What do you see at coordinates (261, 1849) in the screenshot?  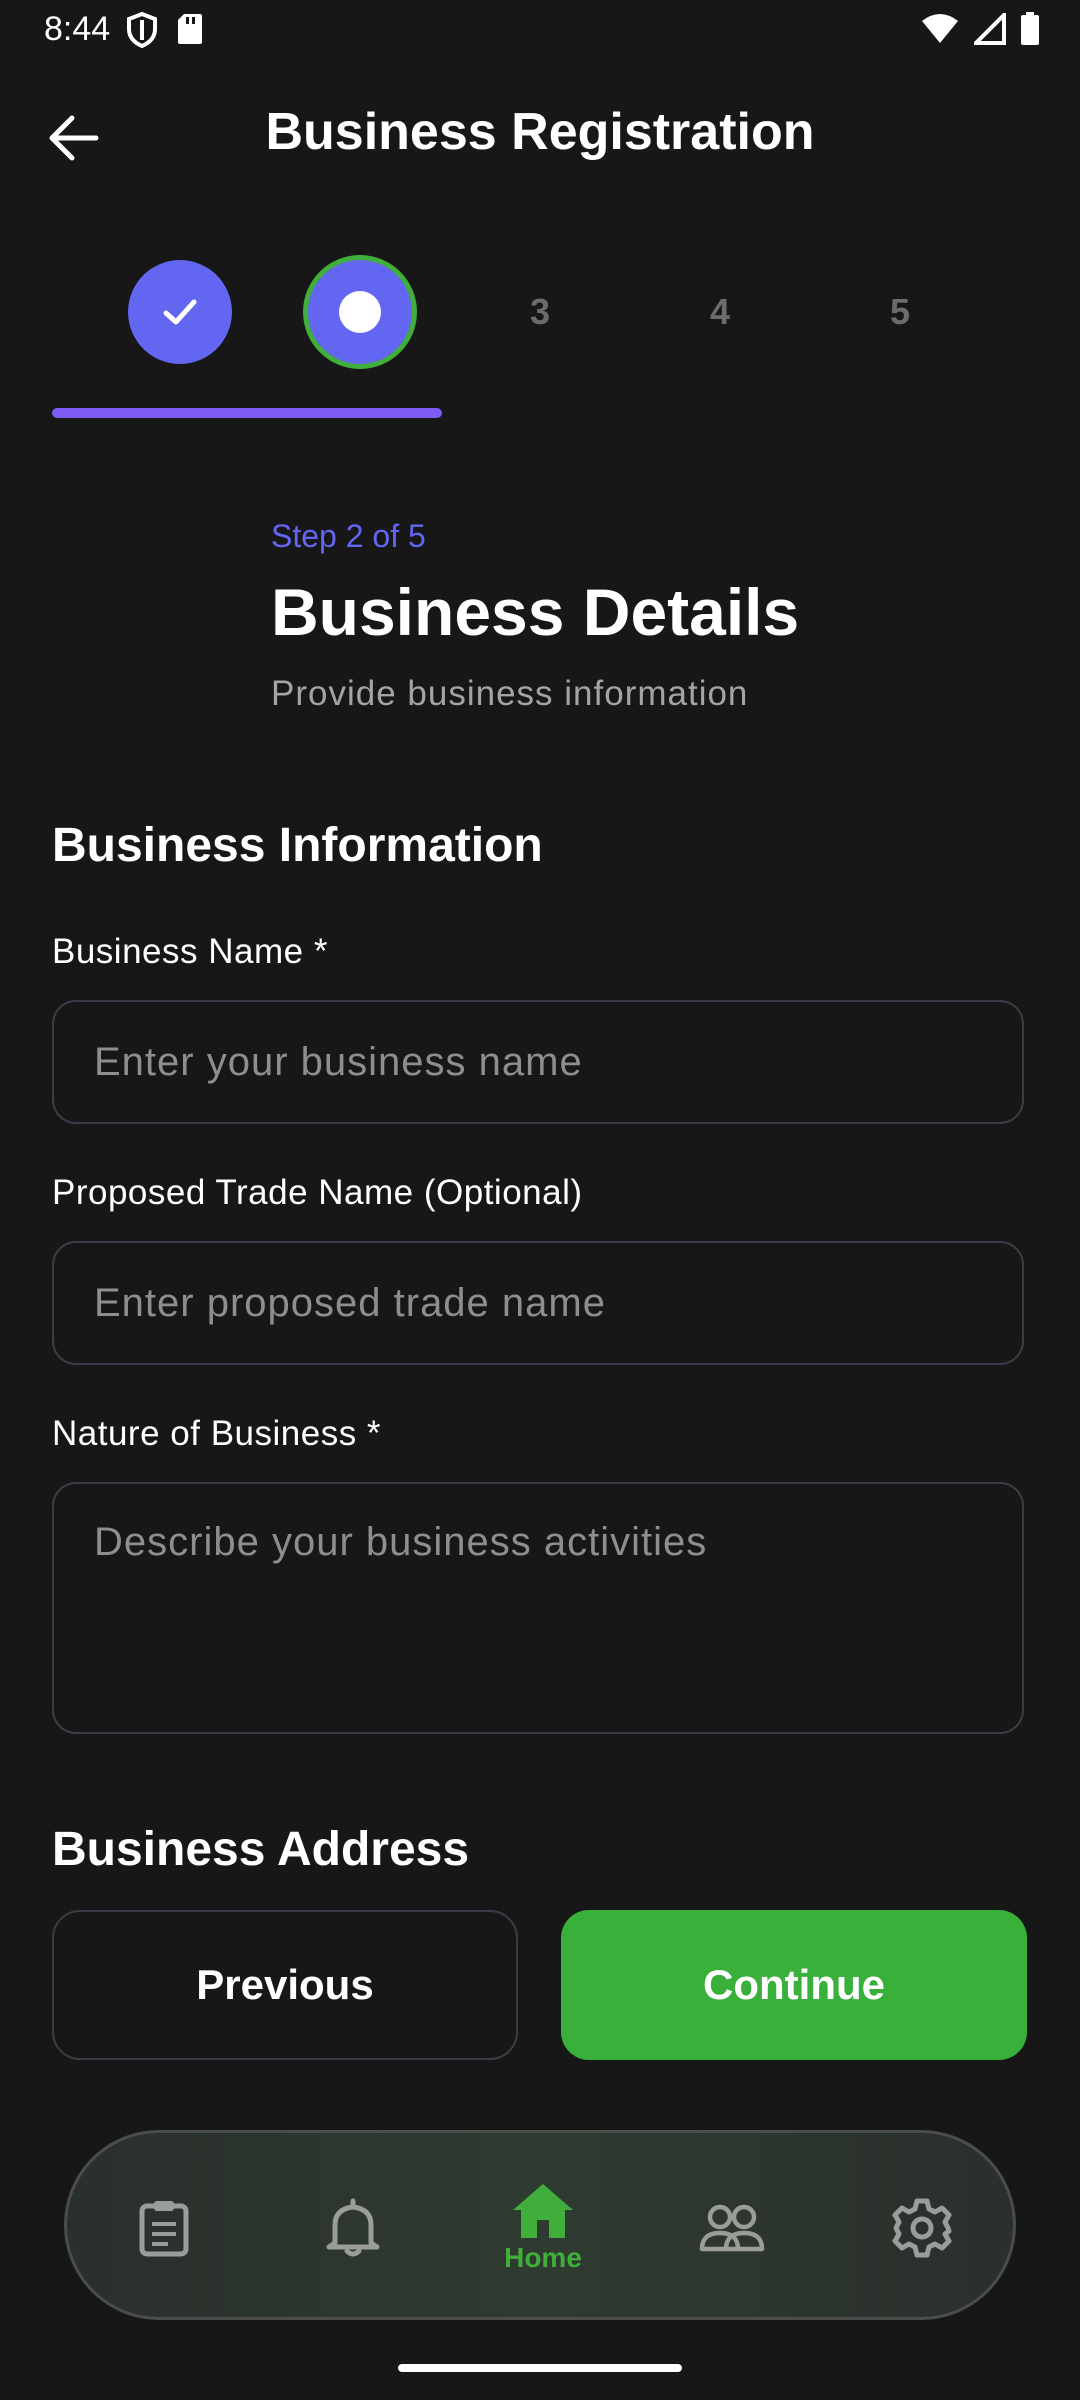 I see `section-title-business-address: Business Address` at bounding box center [261, 1849].